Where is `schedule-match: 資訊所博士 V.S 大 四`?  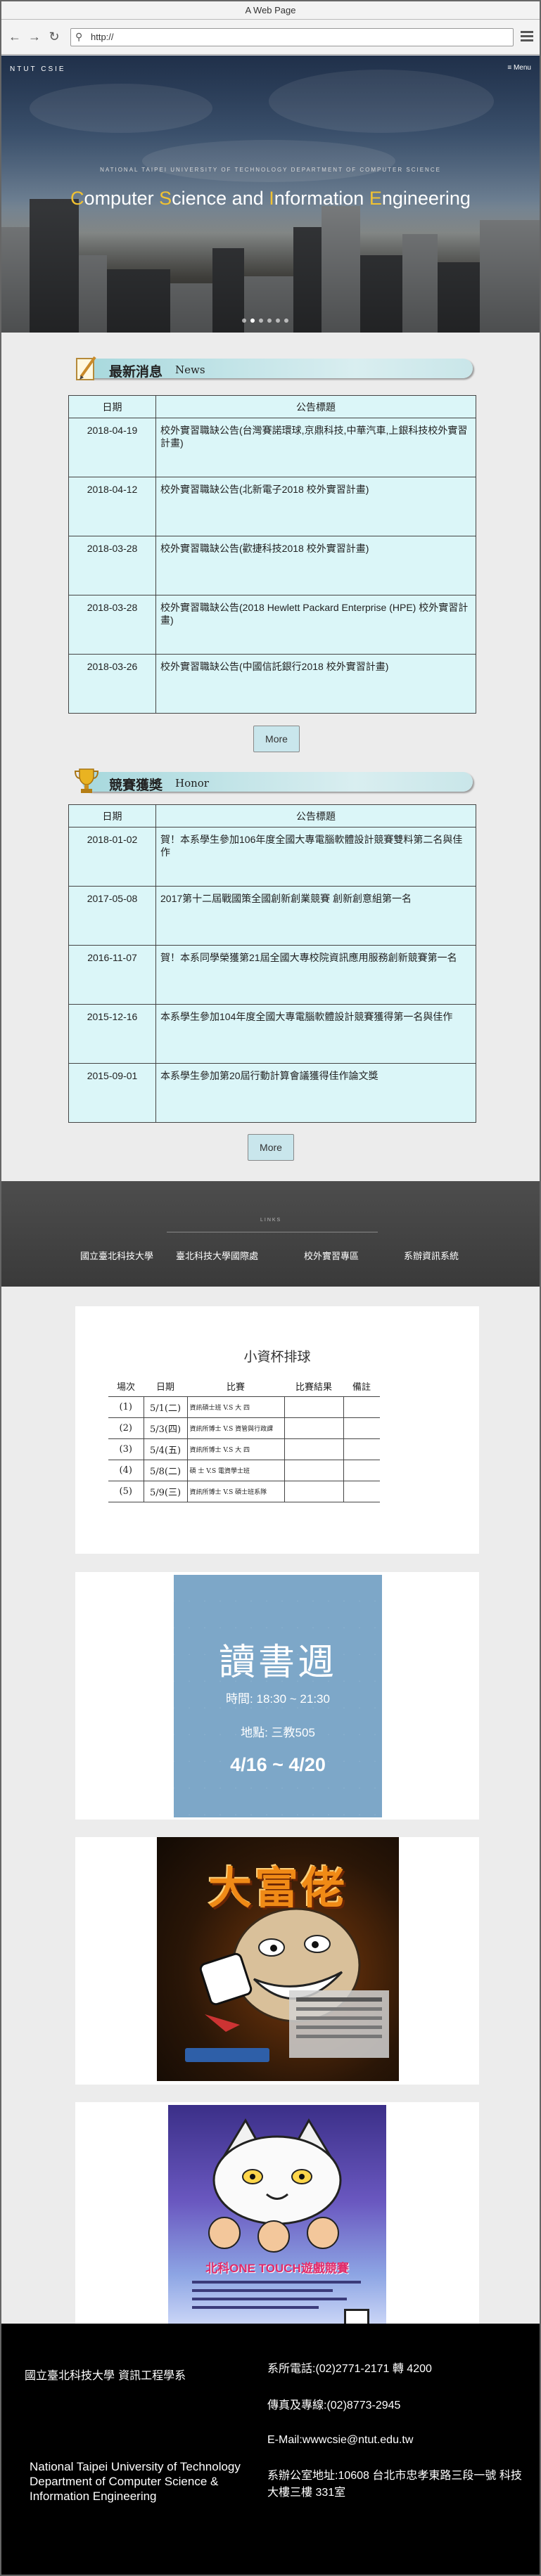
schedule-match: 資訊所博士 V.S 大 四 is located at coordinates (235, 1449).